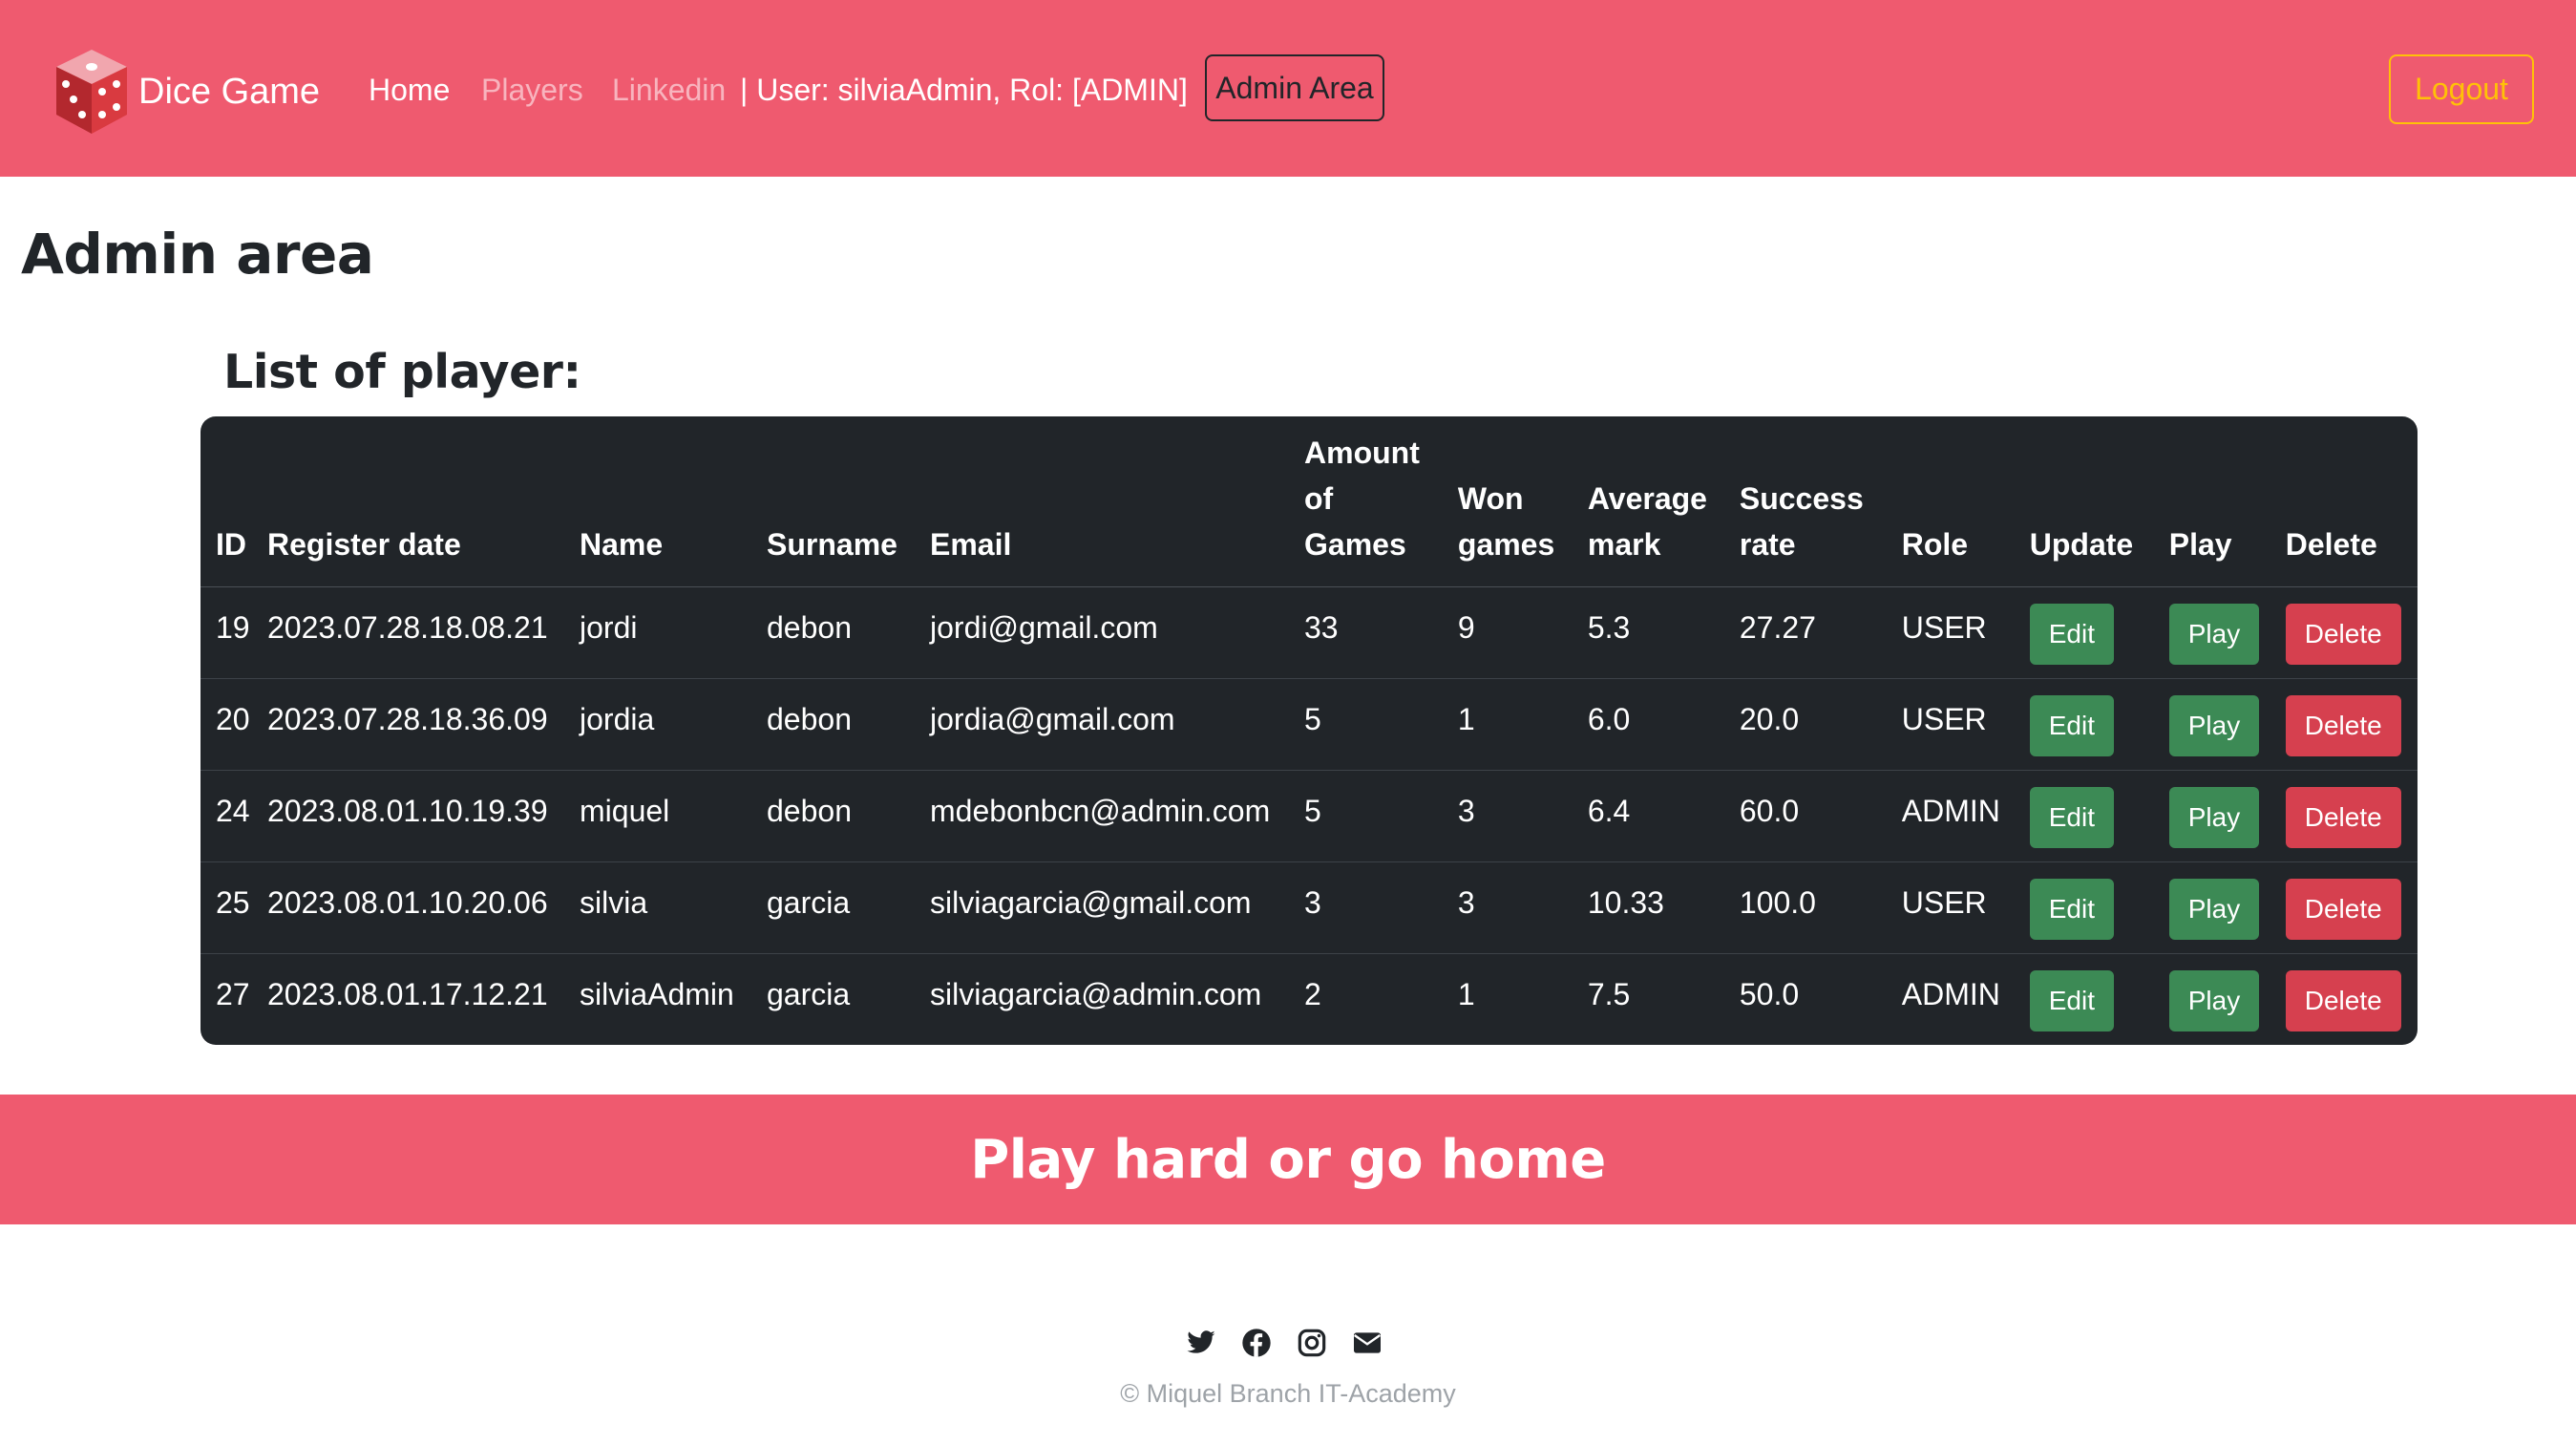  I want to click on cell-email: jordi@gmail.com, so click(1117, 632).